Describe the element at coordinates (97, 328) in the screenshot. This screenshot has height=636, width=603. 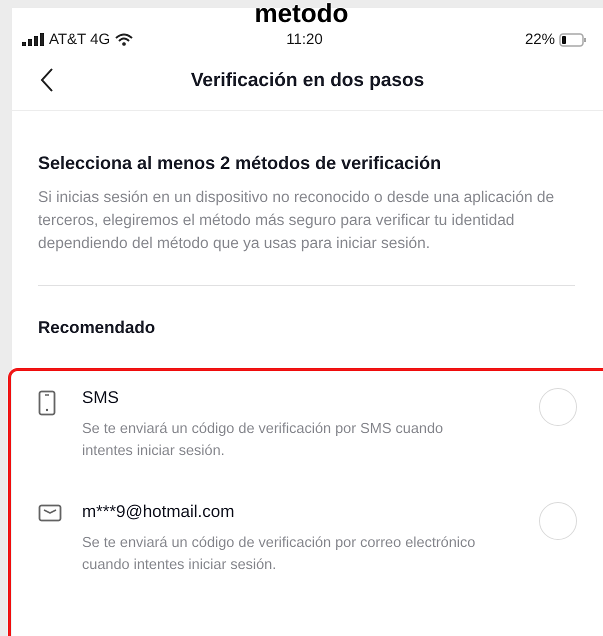
I see `section-label: Recomendado` at that location.